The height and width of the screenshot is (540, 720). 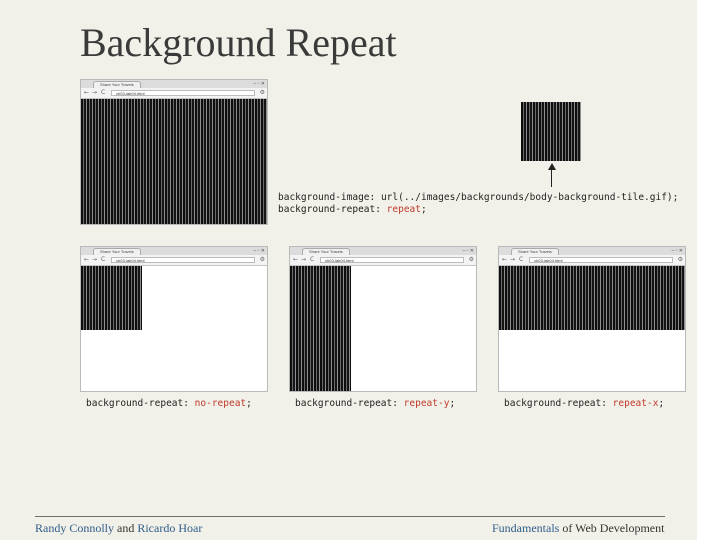 I want to click on footer-author-1: Randy Connolly, so click(x=75, y=528).